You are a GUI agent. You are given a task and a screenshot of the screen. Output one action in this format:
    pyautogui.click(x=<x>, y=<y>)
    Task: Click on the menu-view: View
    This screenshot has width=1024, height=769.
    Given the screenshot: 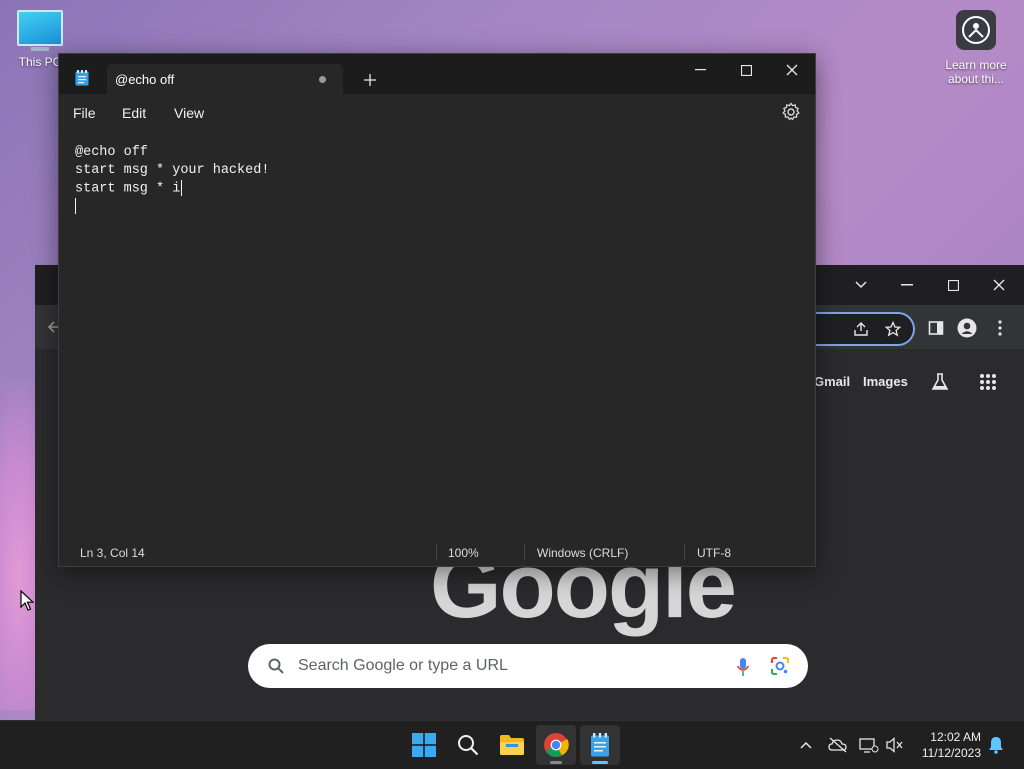 What is the action you would take?
    pyautogui.click(x=189, y=113)
    